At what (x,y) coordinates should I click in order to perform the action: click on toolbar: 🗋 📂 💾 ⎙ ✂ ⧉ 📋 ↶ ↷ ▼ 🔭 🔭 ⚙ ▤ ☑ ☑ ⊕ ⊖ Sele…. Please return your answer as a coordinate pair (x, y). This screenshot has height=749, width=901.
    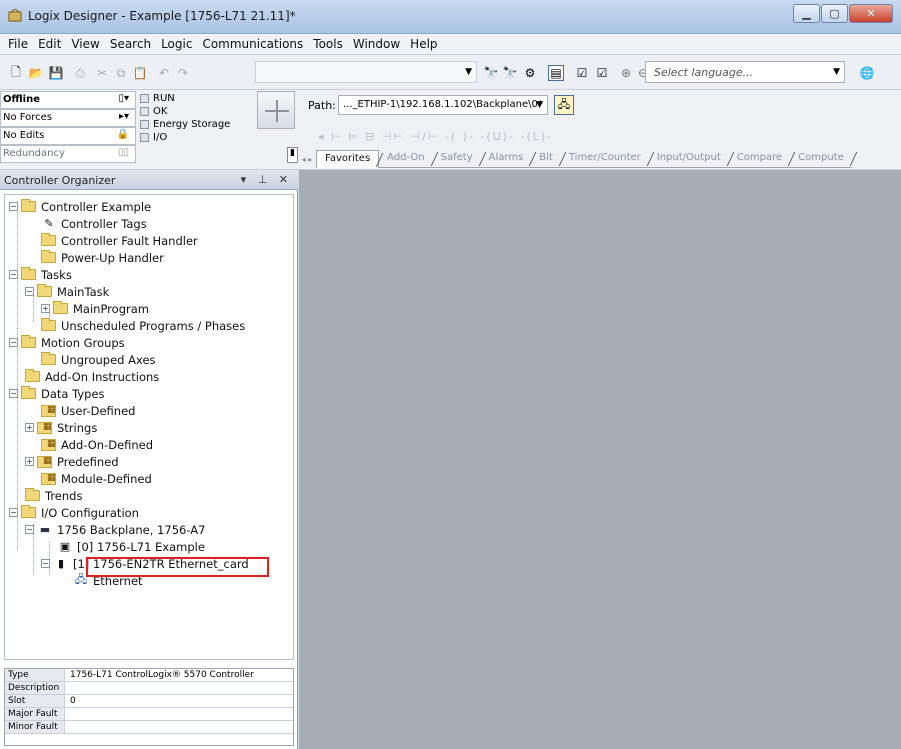
    Looking at the image, I should click on (450, 72).